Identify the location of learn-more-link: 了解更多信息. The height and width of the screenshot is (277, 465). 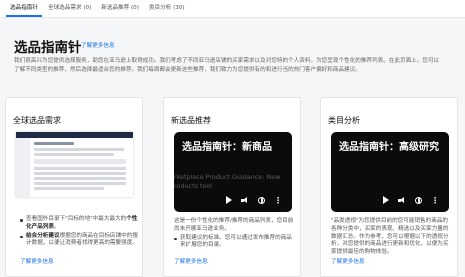
(98, 45).